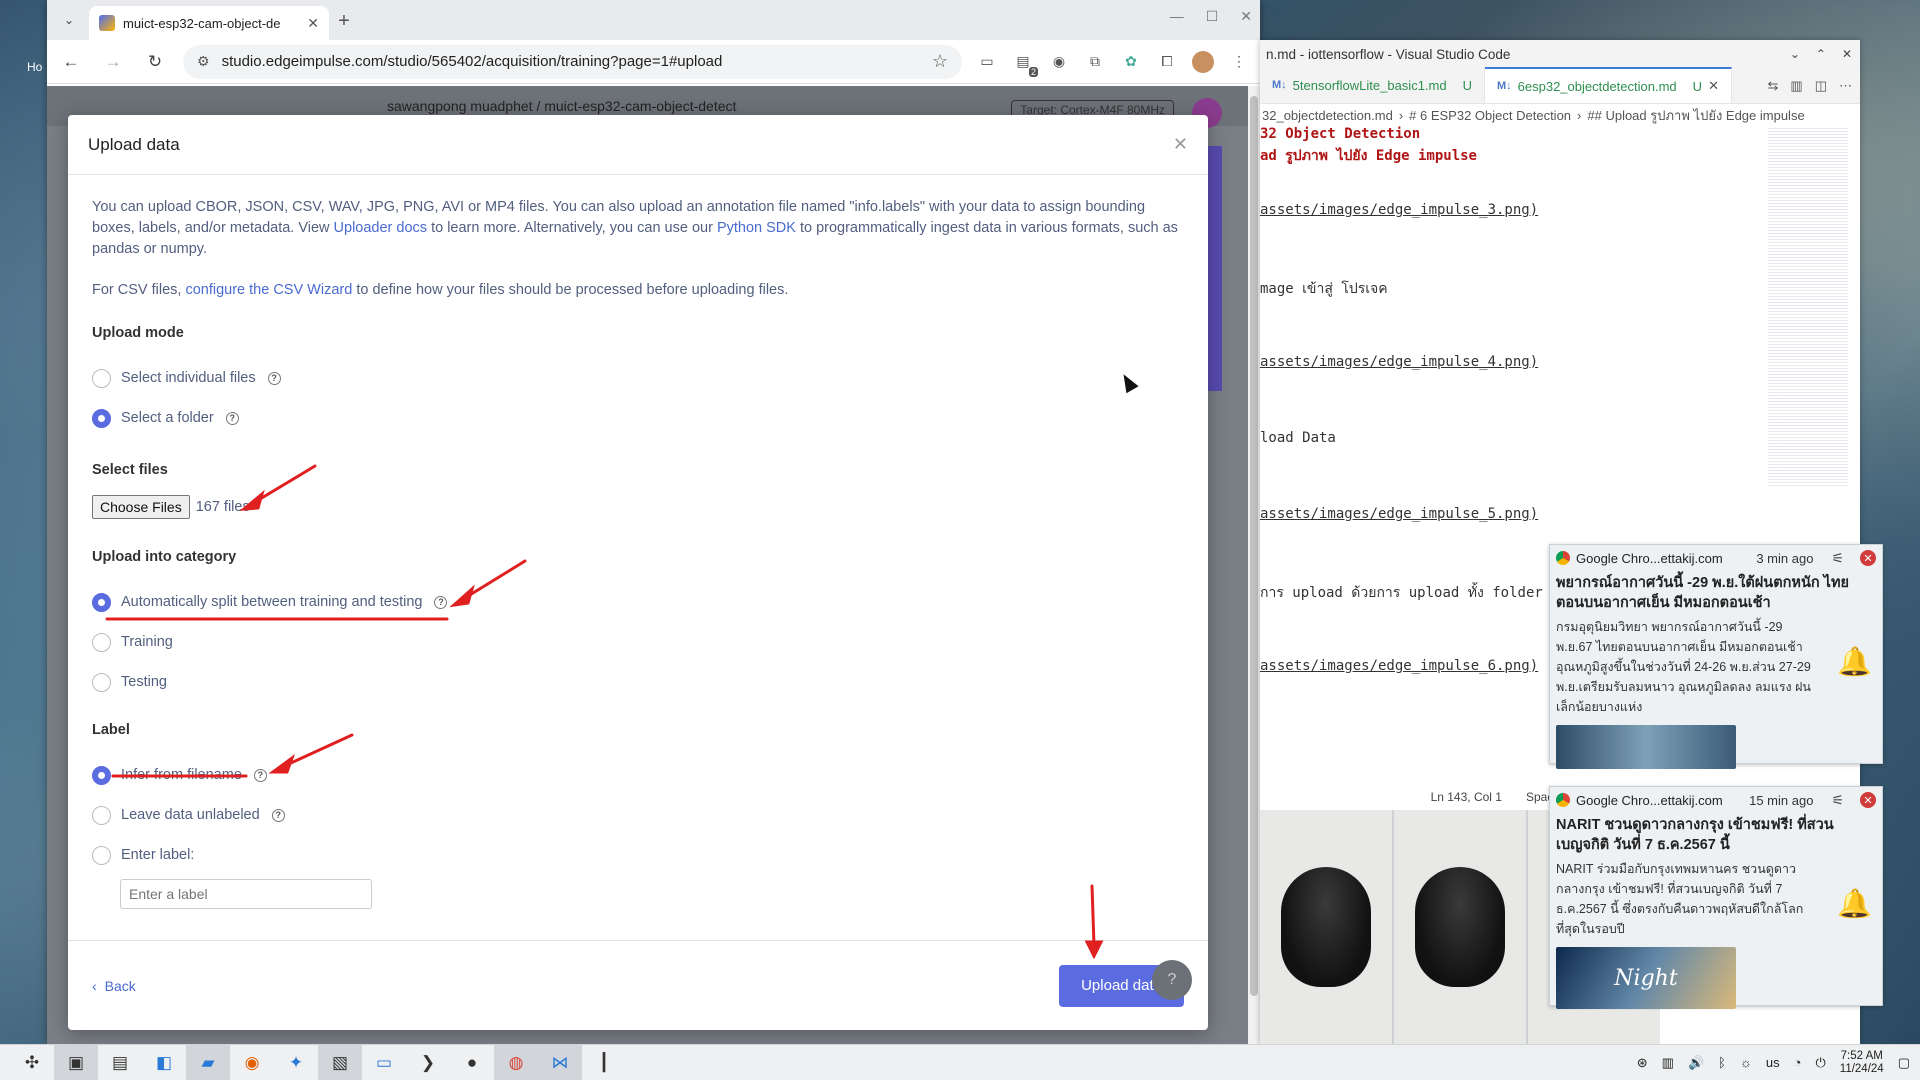 Image resolution: width=1920 pixels, height=1080 pixels. I want to click on volume-icon: 🔊, so click(1696, 1063).